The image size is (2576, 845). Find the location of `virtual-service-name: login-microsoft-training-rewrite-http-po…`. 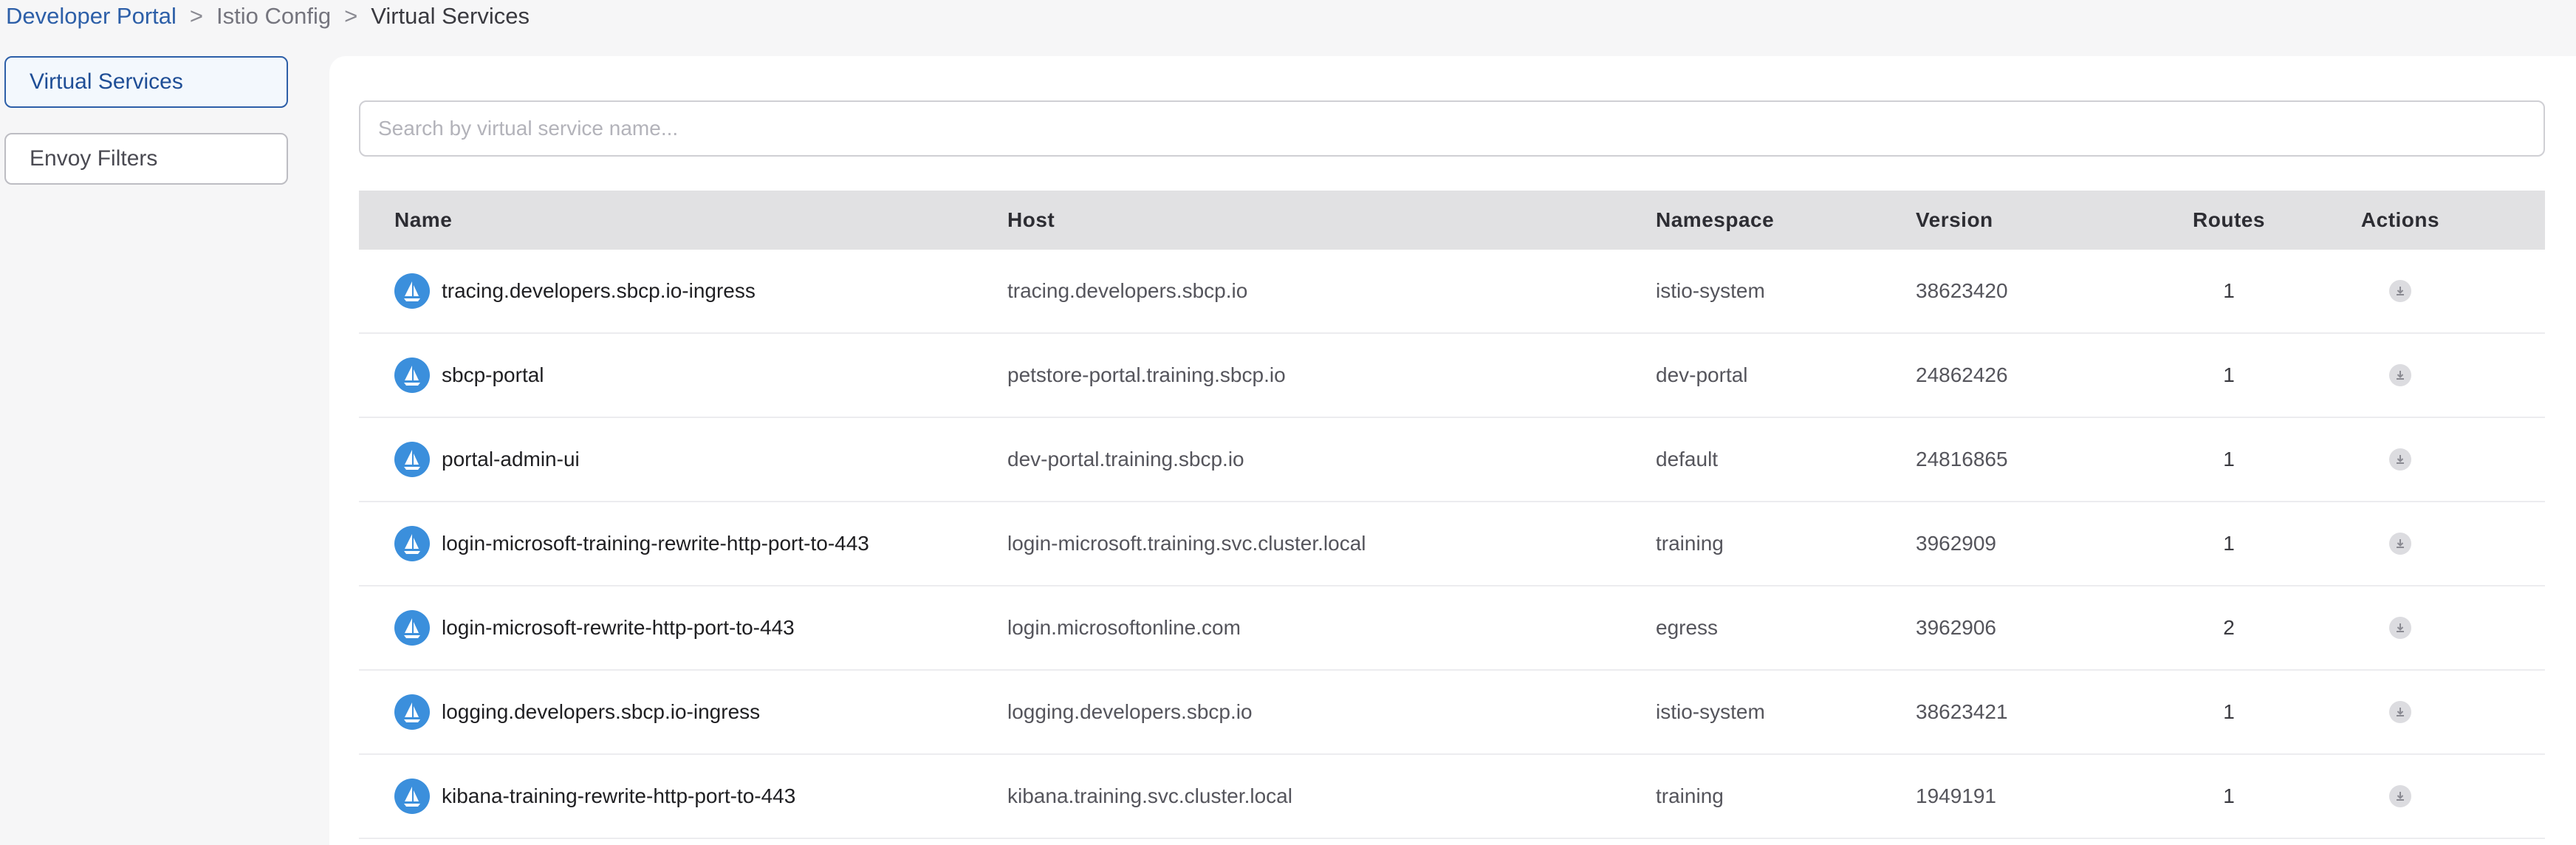

virtual-service-name: login-microsoft-training-rewrite-http-po… is located at coordinates (655, 544).